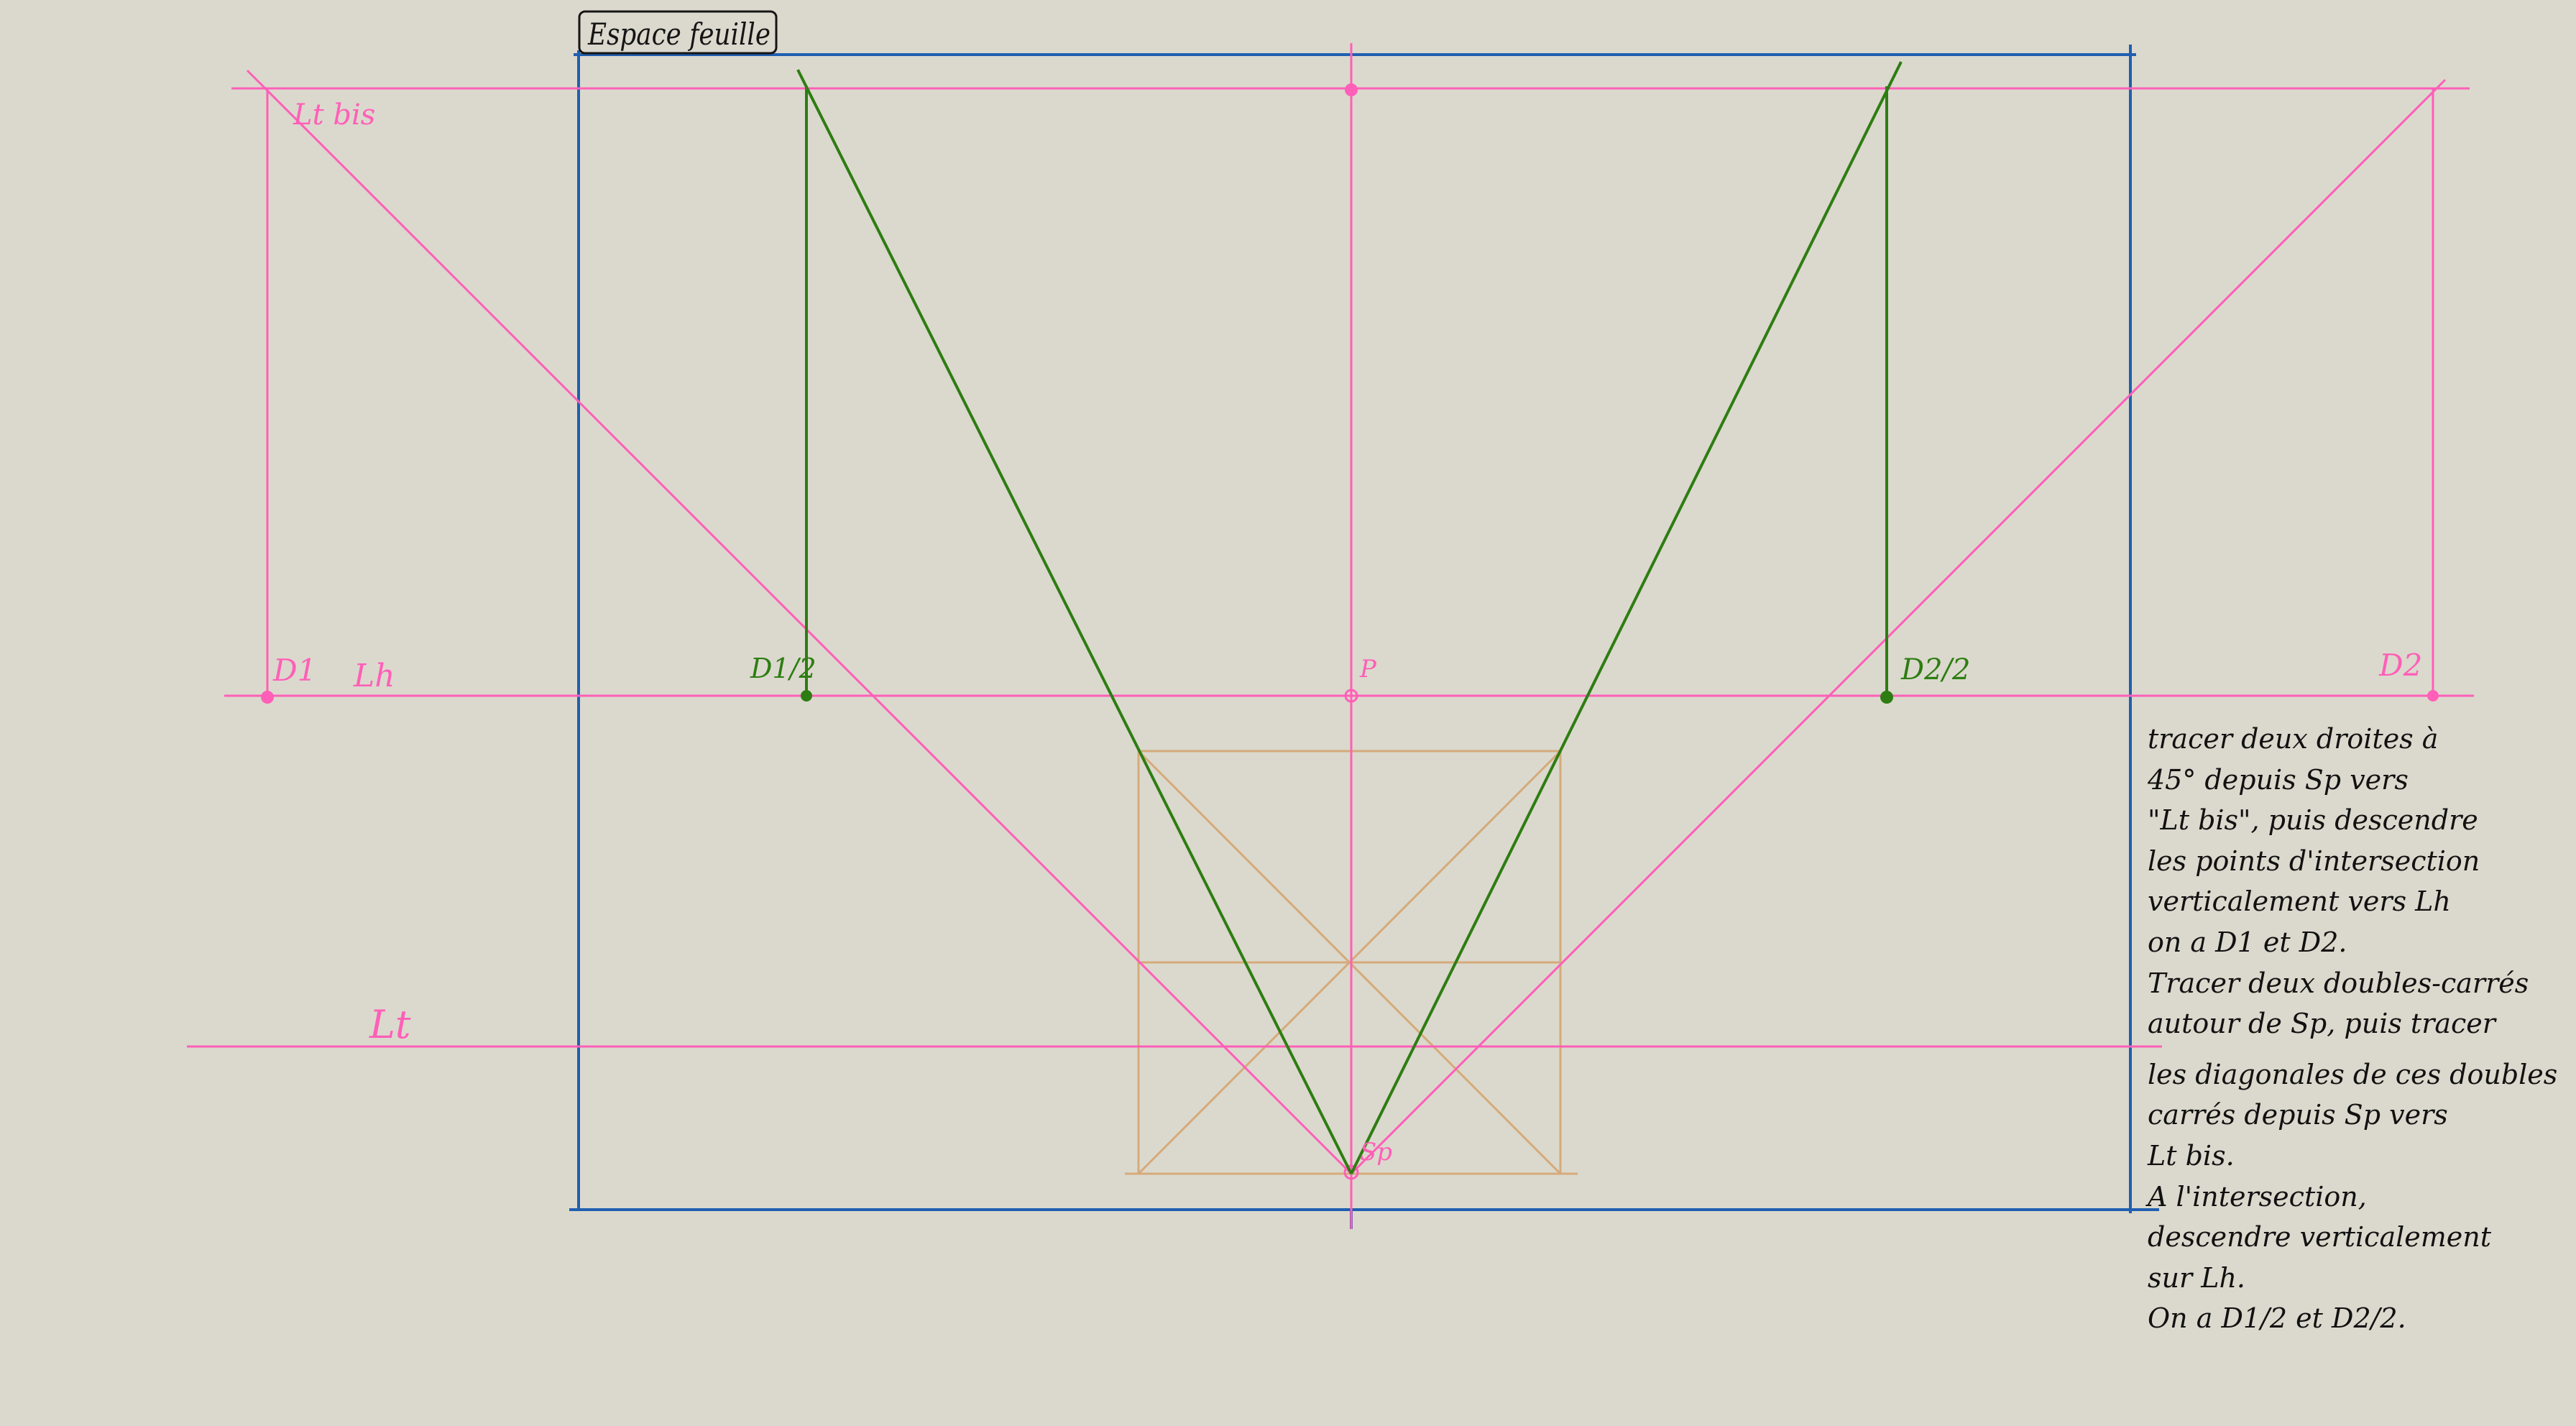 This screenshot has width=2576, height=1426. What do you see at coordinates (2320, 1237) in the screenshot?
I see `note-line: descendre verticalement` at bounding box center [2320, 1237].